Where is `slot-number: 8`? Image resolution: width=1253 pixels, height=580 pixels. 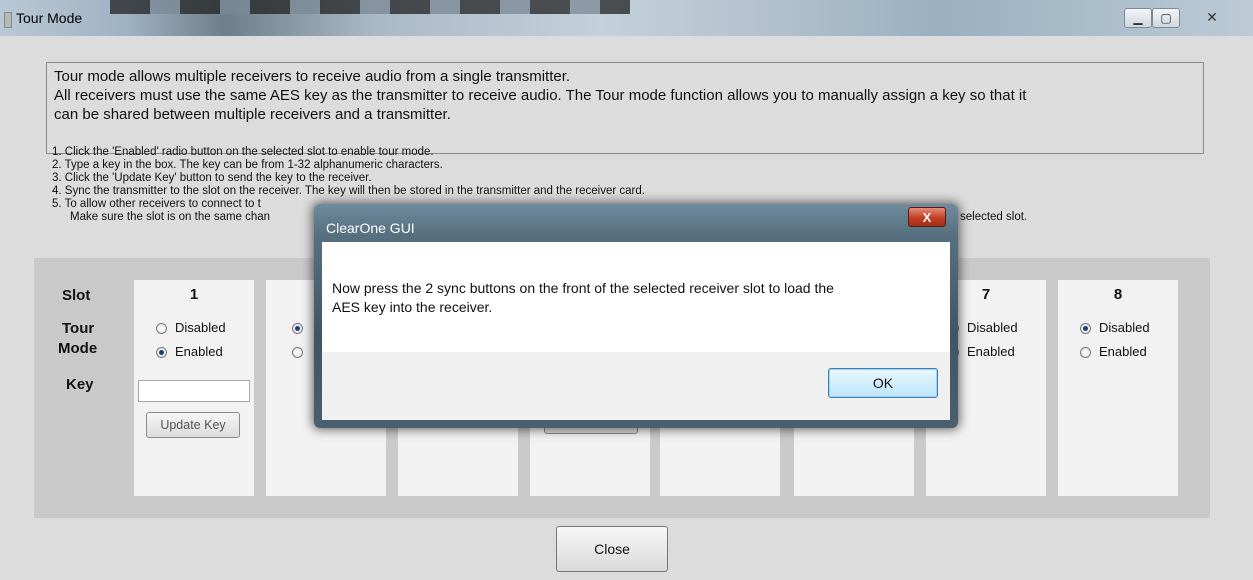
slot-number: 8 is located at coordinates (1118, 294).